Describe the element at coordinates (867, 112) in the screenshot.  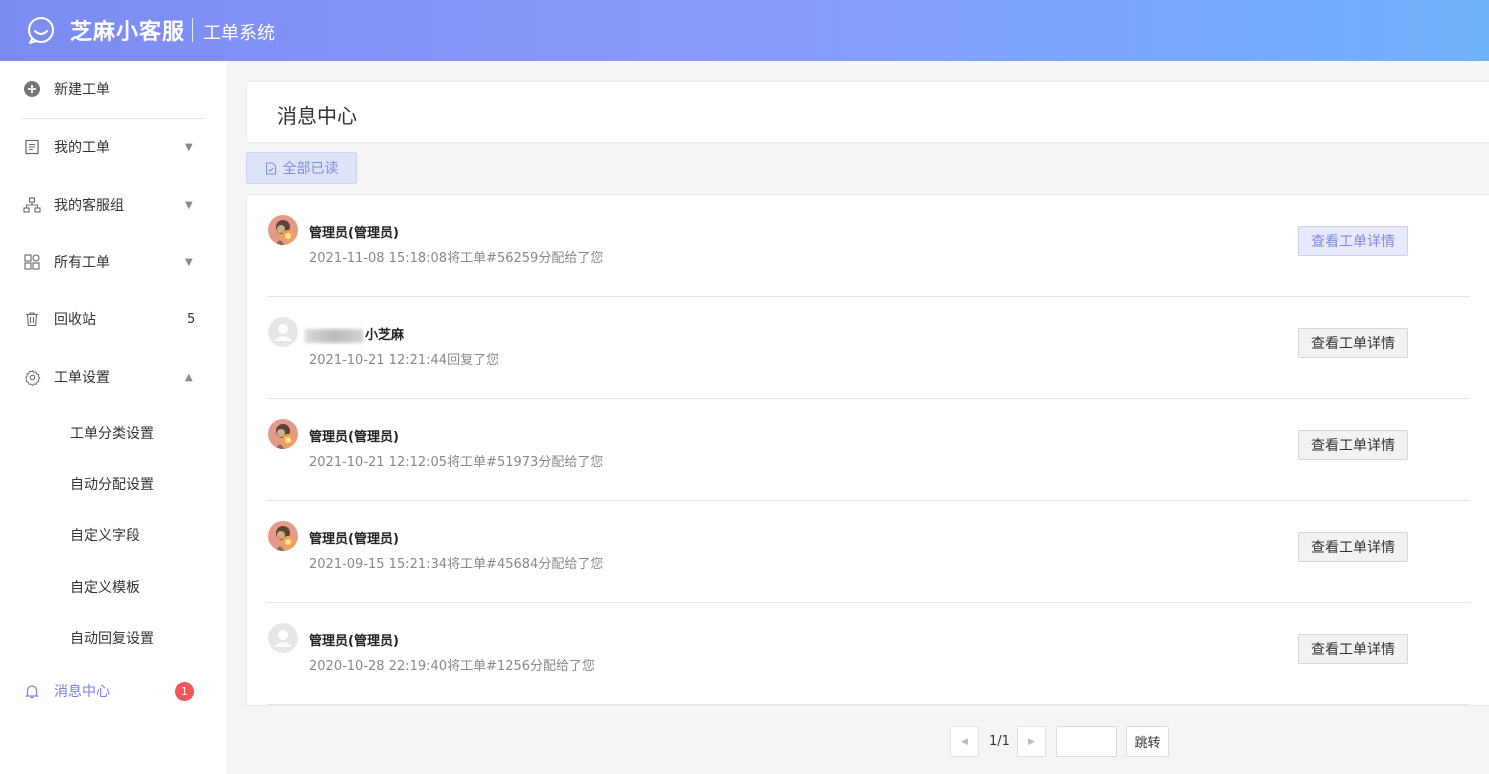
I see `page-header: 消息中心` at that location.